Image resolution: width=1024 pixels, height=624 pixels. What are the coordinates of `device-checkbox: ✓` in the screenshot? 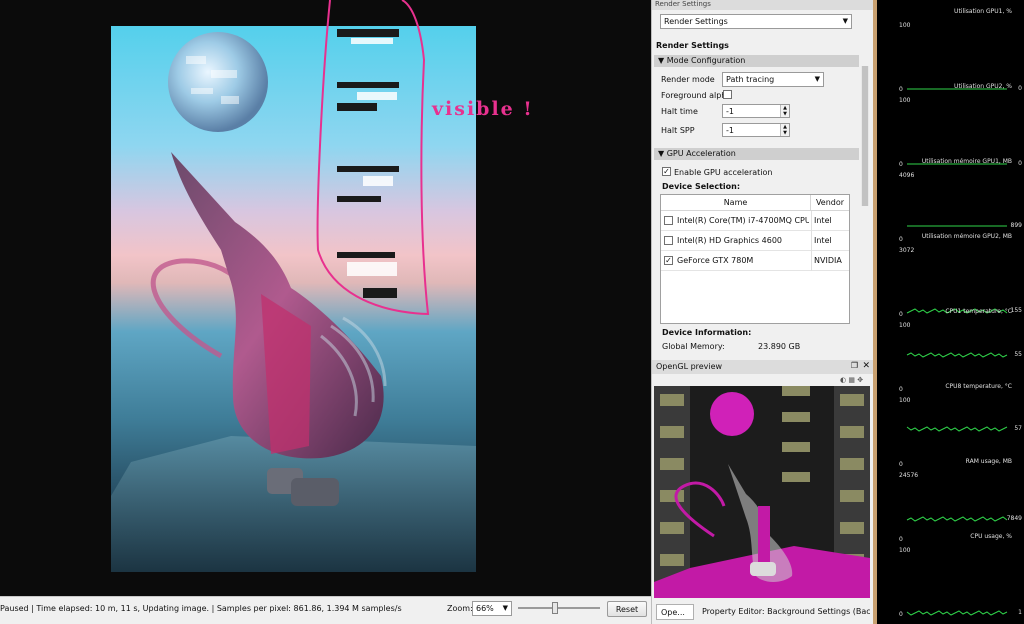 It's located at (668, 260).